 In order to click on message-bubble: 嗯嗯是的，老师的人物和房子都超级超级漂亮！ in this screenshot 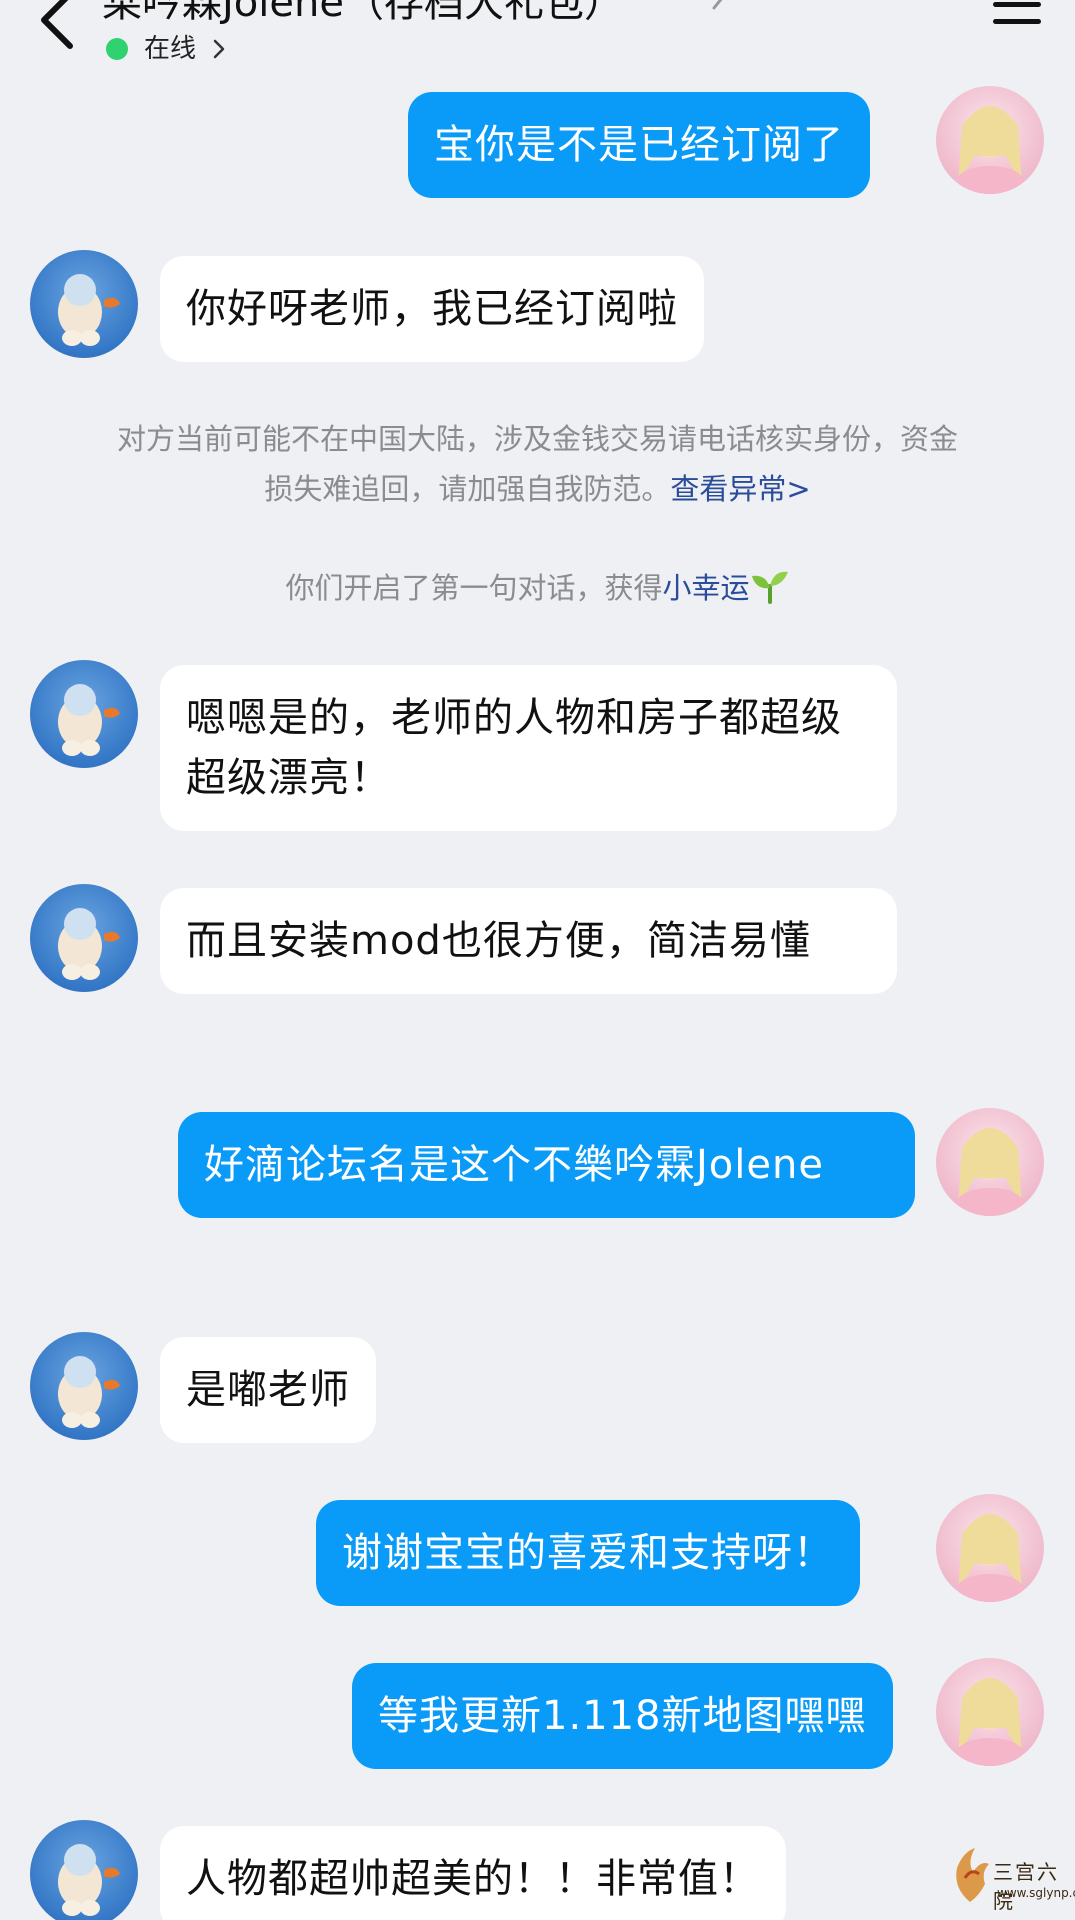, I will do `click(528, 748)`.